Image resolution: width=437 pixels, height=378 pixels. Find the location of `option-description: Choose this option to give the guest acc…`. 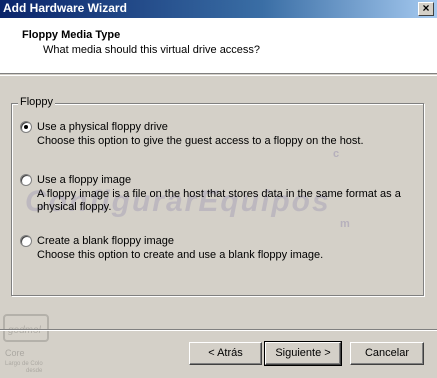

option-description: Choose this option to give the guest acc… is located at coordinates (200, 141).